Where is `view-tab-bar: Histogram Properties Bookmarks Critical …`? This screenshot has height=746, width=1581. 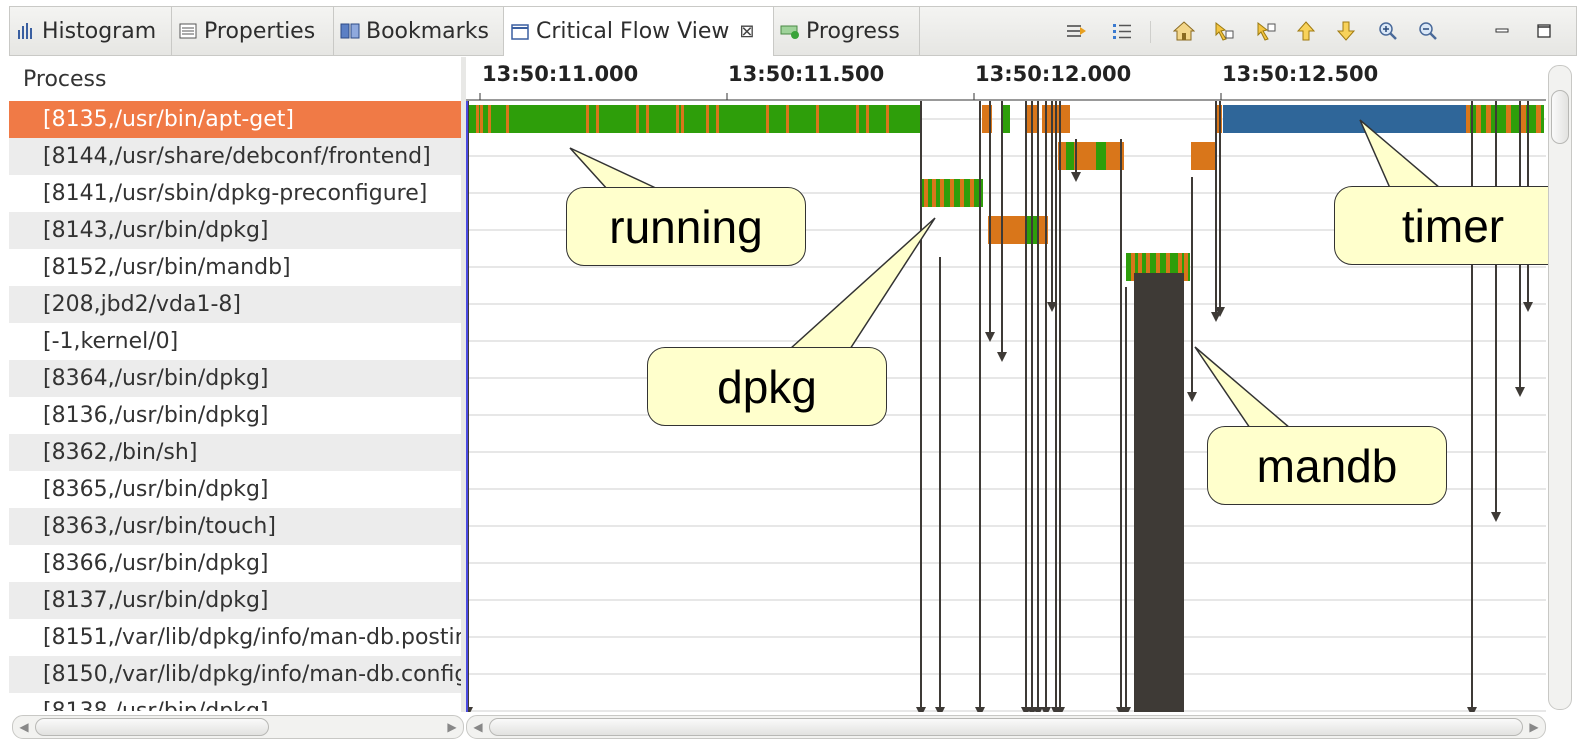
view-tab-bar: Histogram Properties Bookmarks Critical … is located at coordinates (793, 31).